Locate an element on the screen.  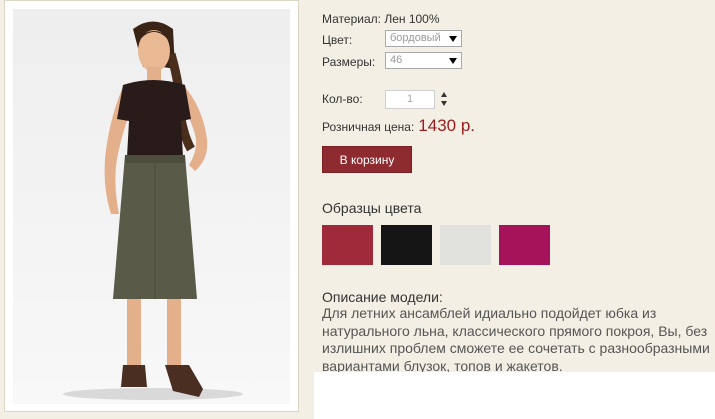
material-value: Лен 100% is located at coordinates (412, 19).